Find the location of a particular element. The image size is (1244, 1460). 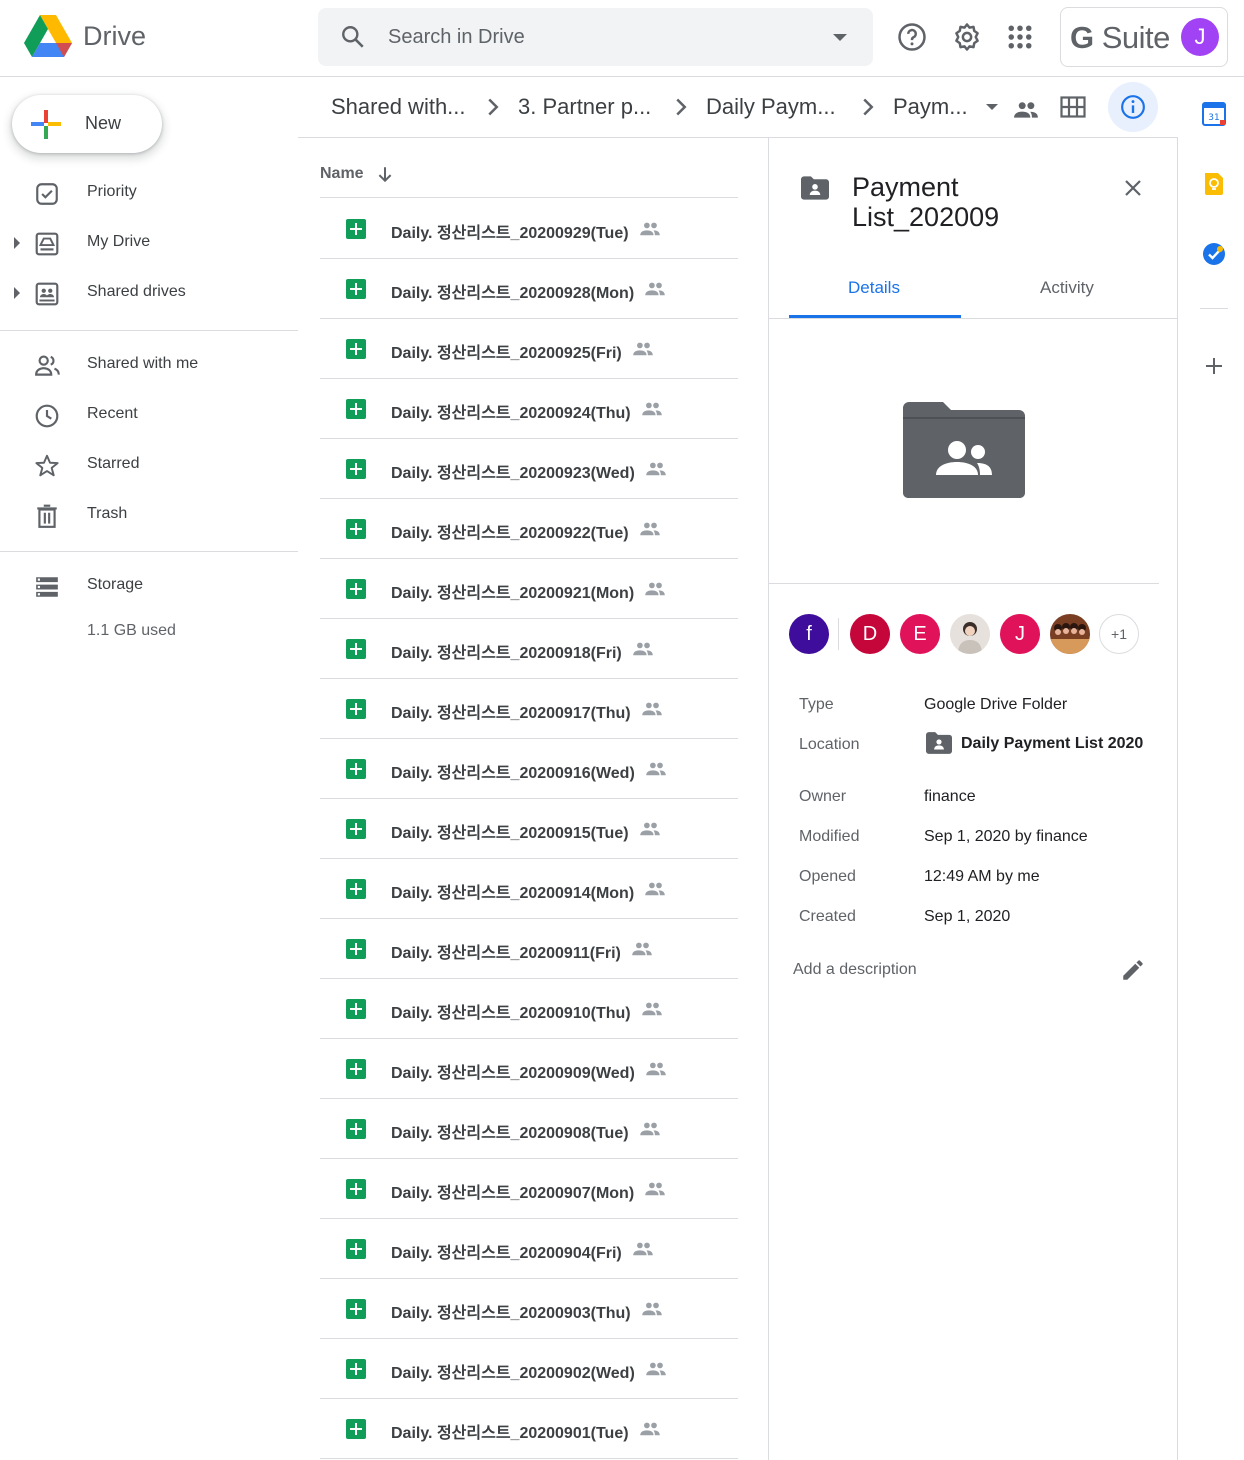

file-row: Daily. 정산리스트_20200902(Wed) is located at coordinates (529, 1369).